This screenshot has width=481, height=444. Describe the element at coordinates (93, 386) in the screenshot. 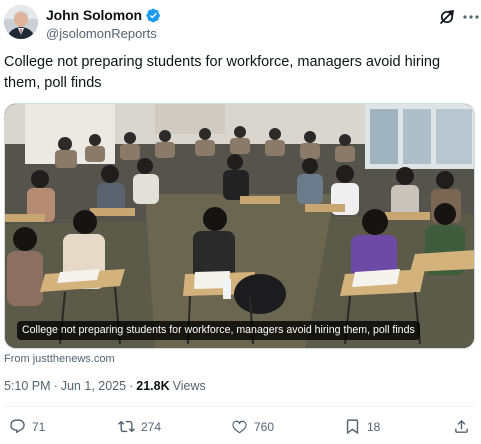

I see `post-date: Jun 1, 2025` at that location.